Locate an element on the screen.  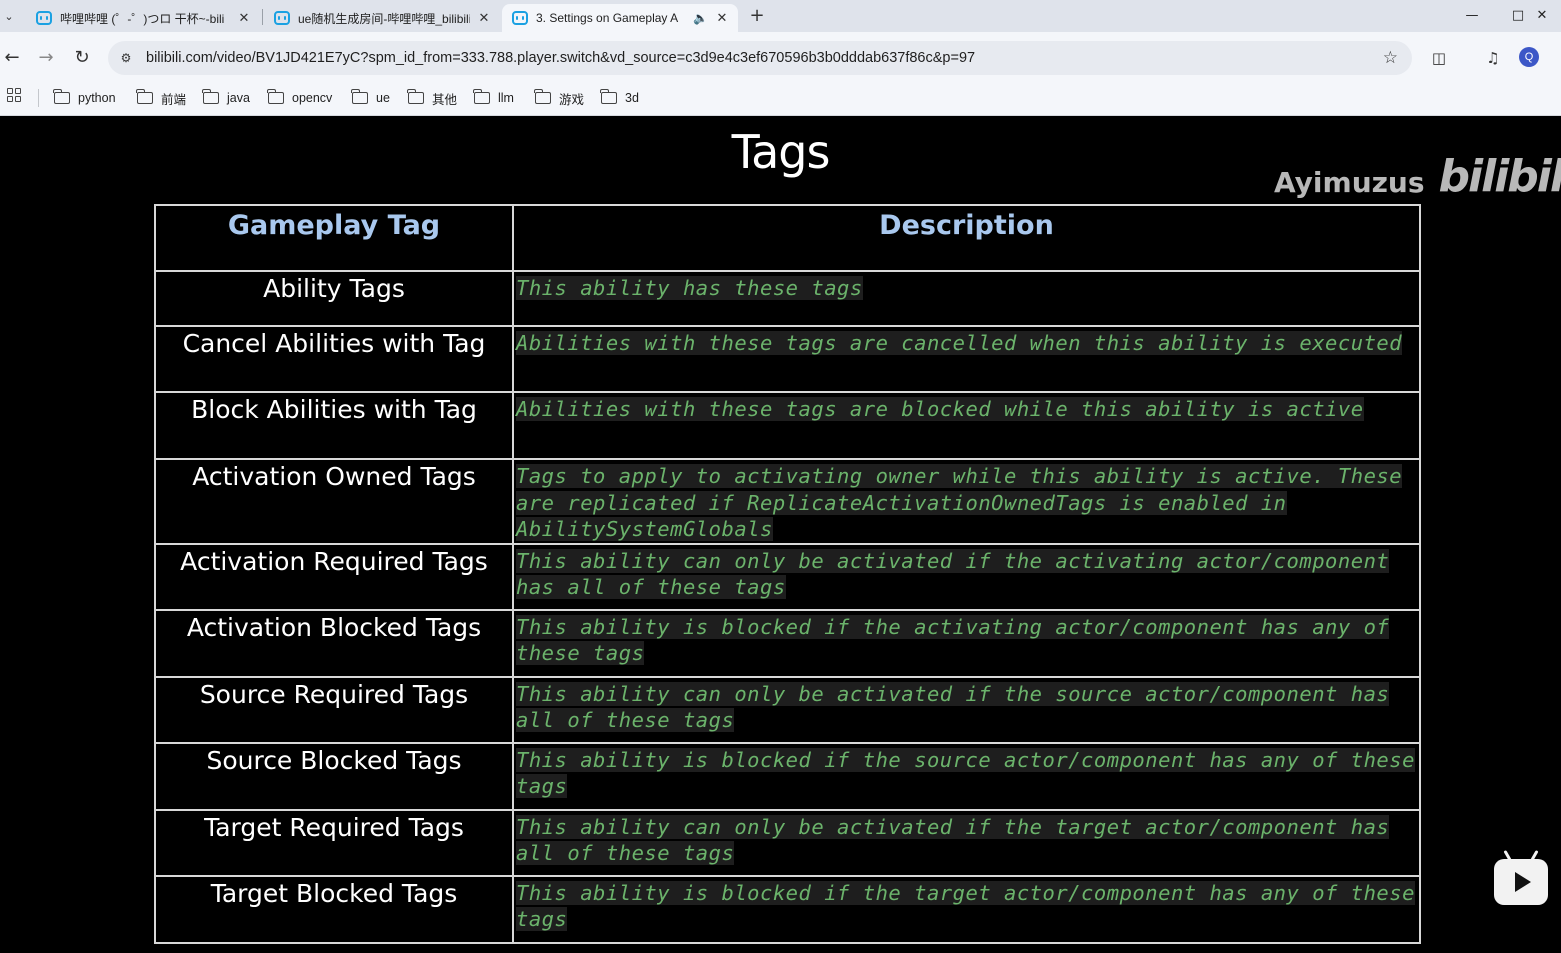
column-header: Gameplay Tag is located at coordinates (334, 238).